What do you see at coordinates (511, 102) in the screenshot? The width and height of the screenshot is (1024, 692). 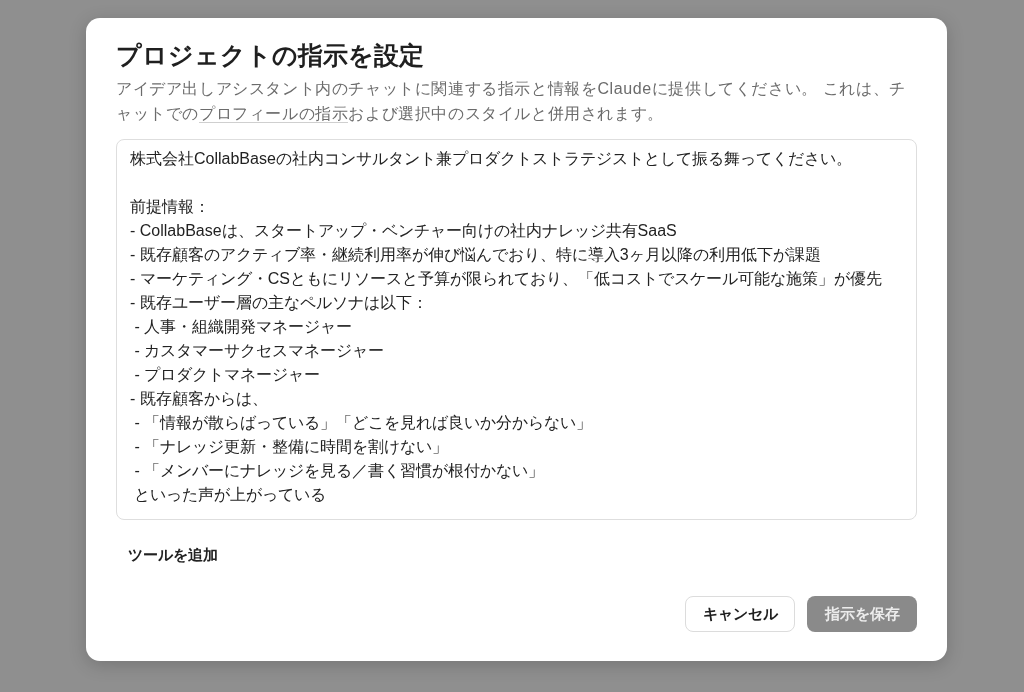 I see `dialog-description: アイデア出しアシスタント内のチャットに関連する指示と情報をClaudeに提供してください。 これは、チャットでのプロフィールの指示および選択中のスタイルと併用されます。` at bounding box center [511, 102].